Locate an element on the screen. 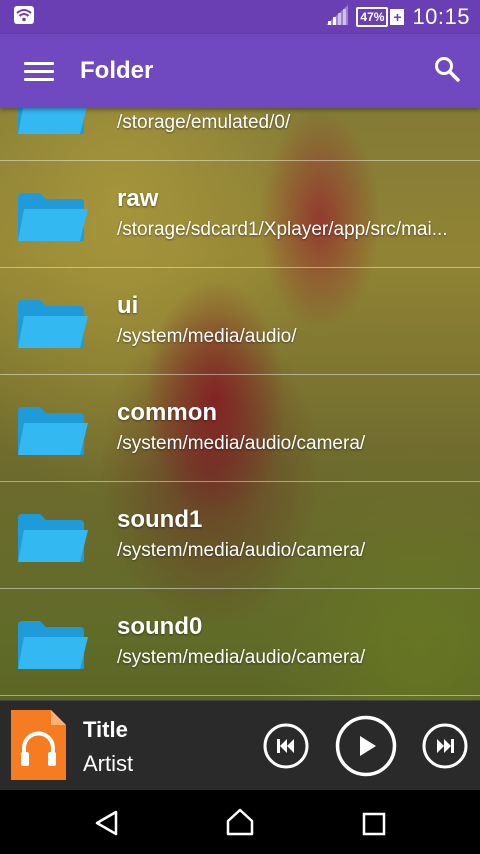 Image resolution: width=480 pixels, height=854 pixels. album-art-icon is located at coordinates (38, 745).